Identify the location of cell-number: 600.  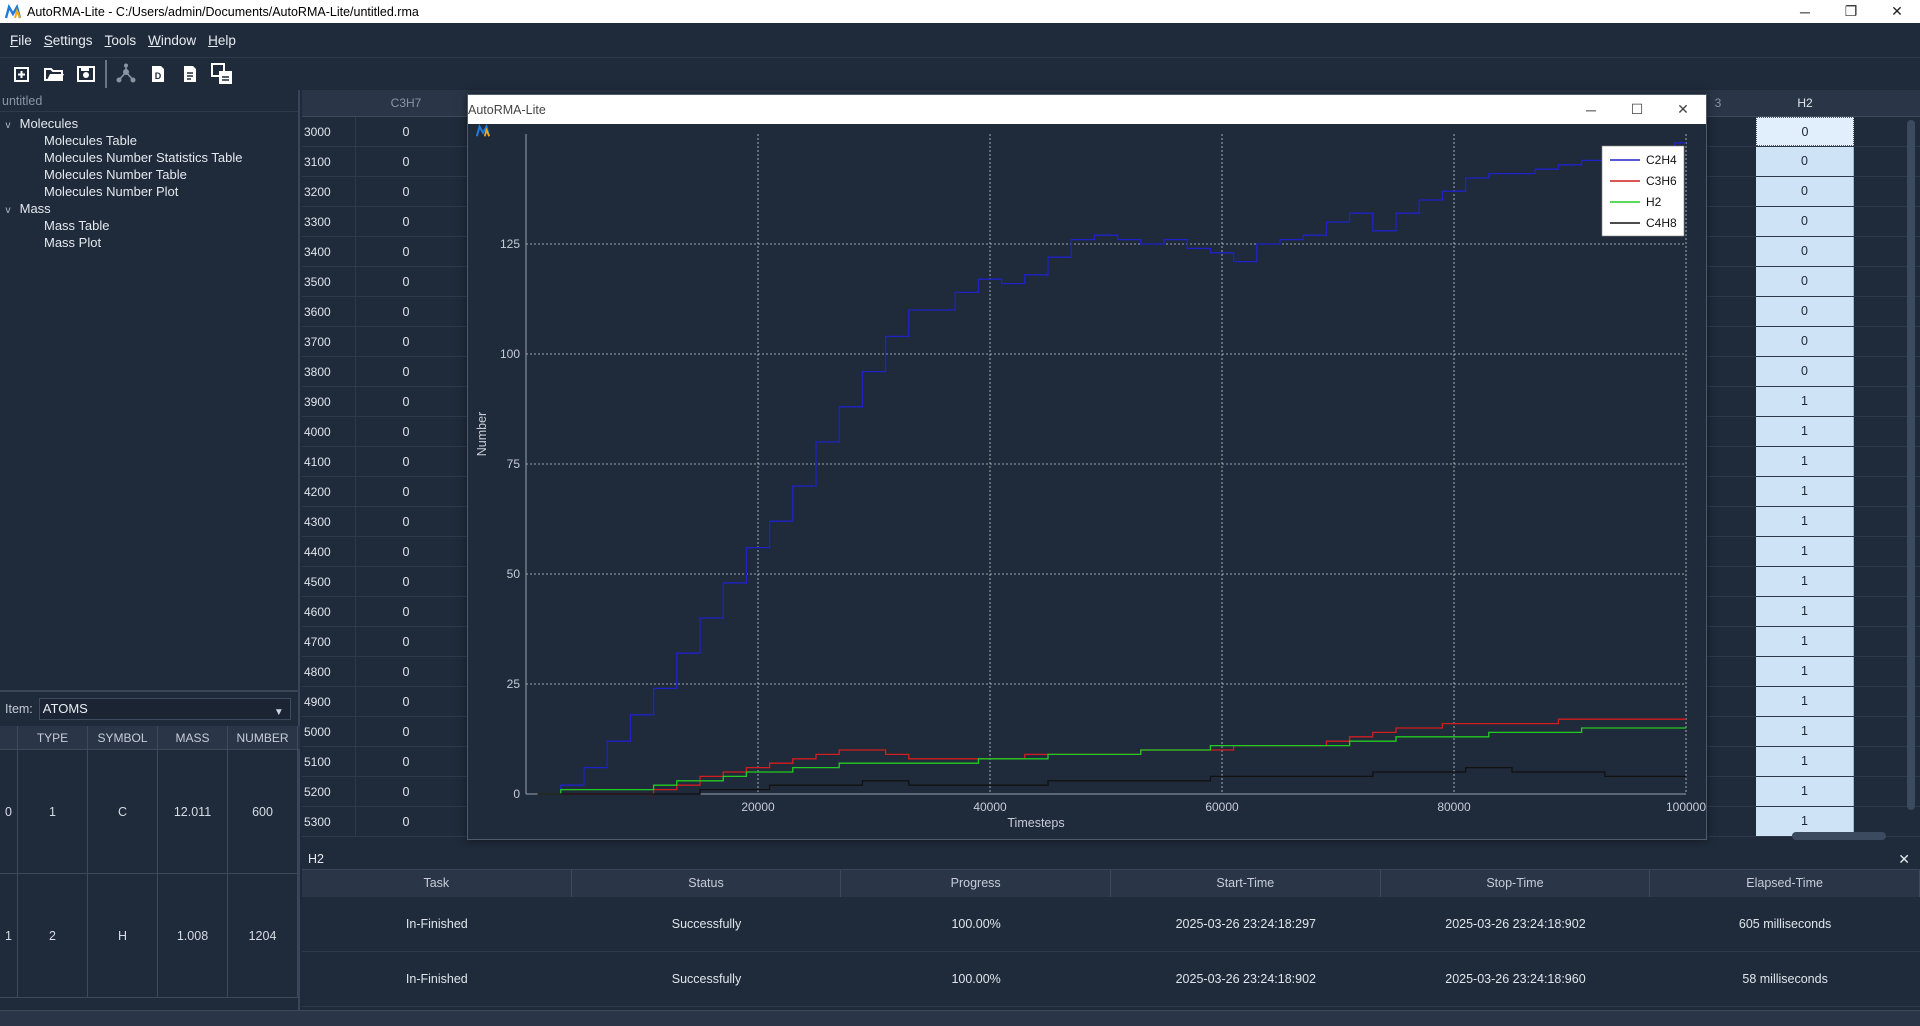
(263, 811).